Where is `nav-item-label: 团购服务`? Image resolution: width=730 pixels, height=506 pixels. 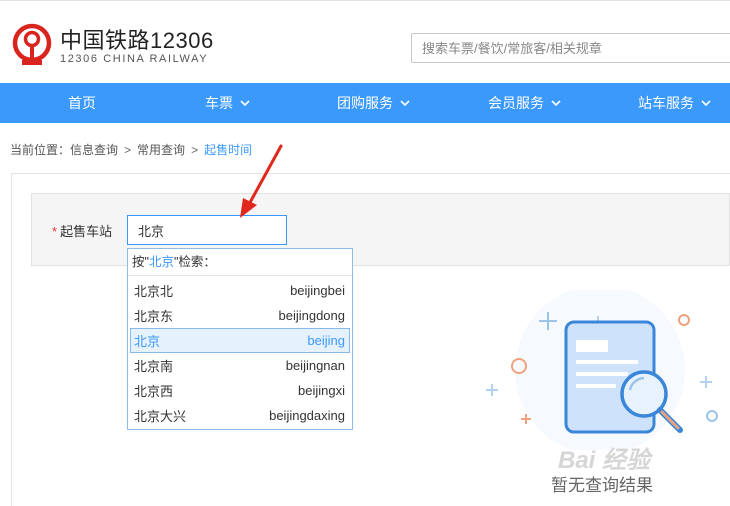 nav-item-label: 团购服务 is located at coordinates (365, 103).